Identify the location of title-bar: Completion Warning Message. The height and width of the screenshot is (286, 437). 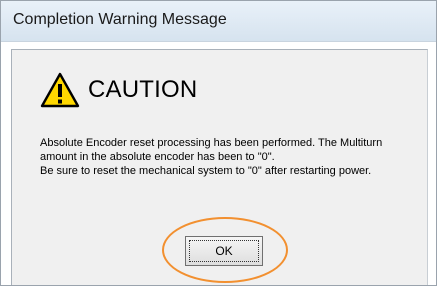
(218, 21).